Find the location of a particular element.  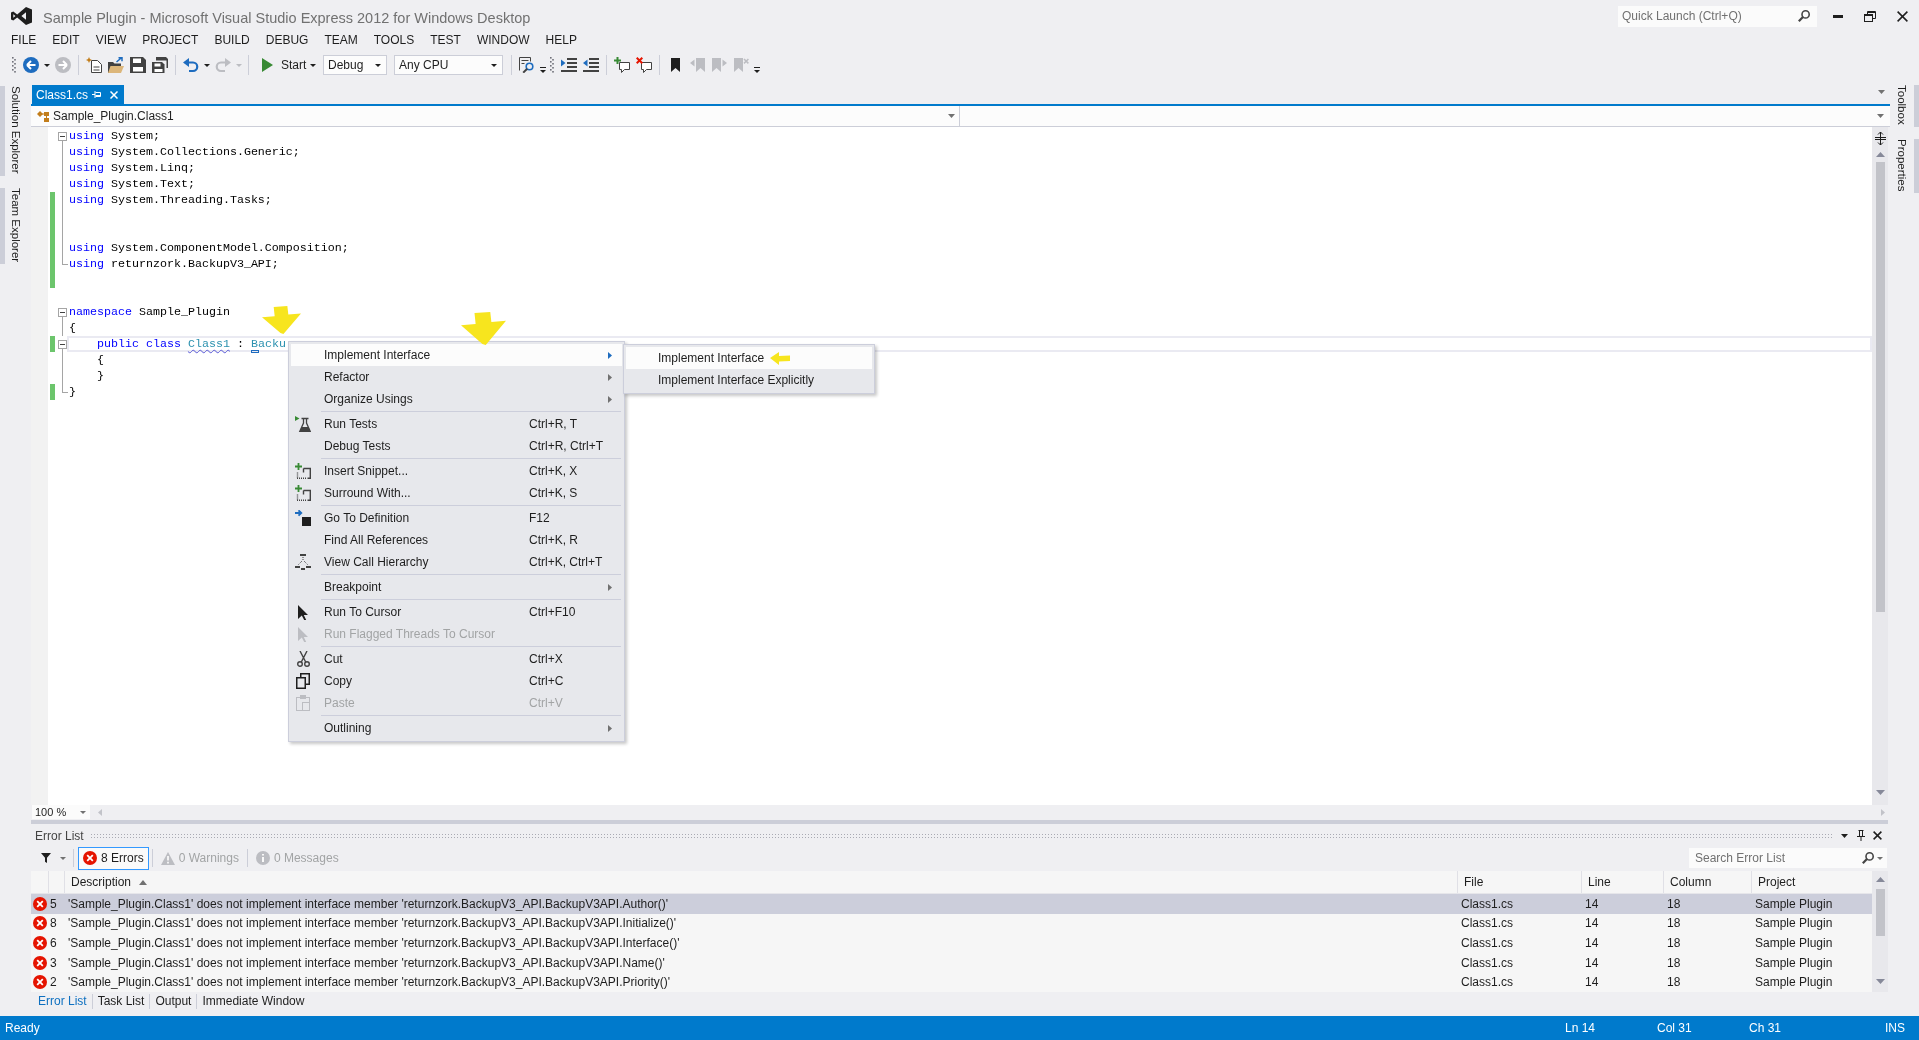

menu-item: Find All References Ctrl+K, R is located at coordinates (456, 540).